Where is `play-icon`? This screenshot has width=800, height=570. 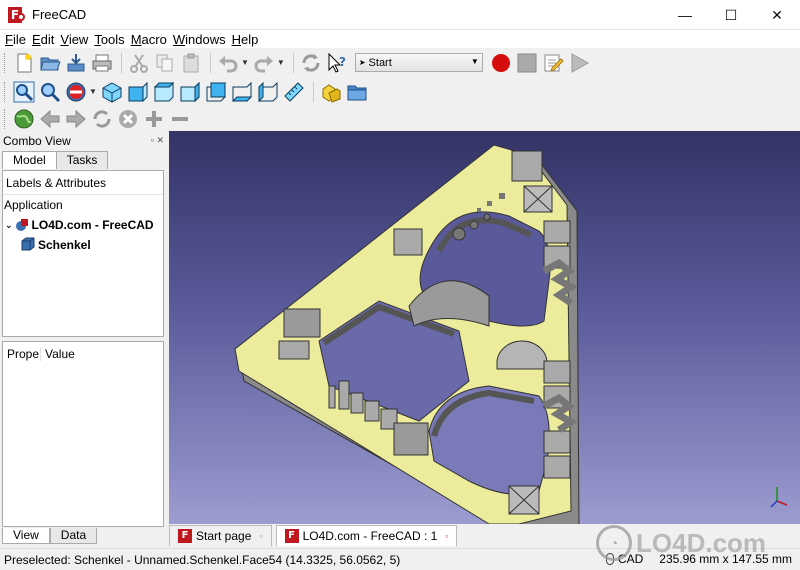
play-icon is located at coordinates (580, 62).